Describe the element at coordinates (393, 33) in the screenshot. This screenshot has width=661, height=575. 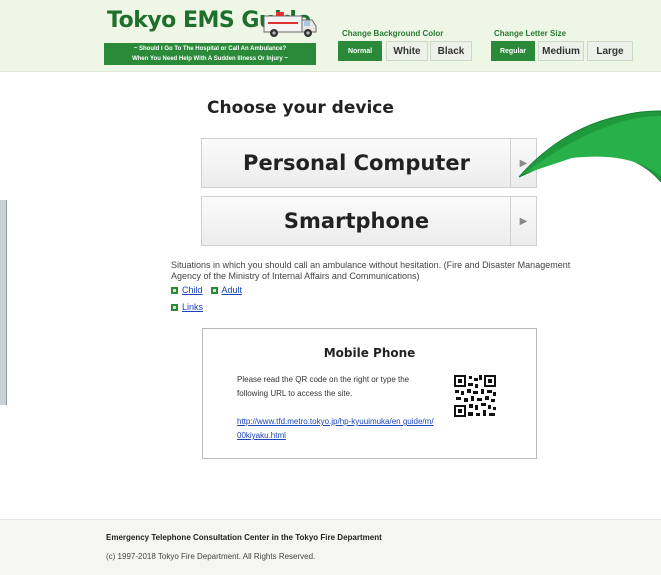
I see `background-color-label: Change Background Color` at that location.